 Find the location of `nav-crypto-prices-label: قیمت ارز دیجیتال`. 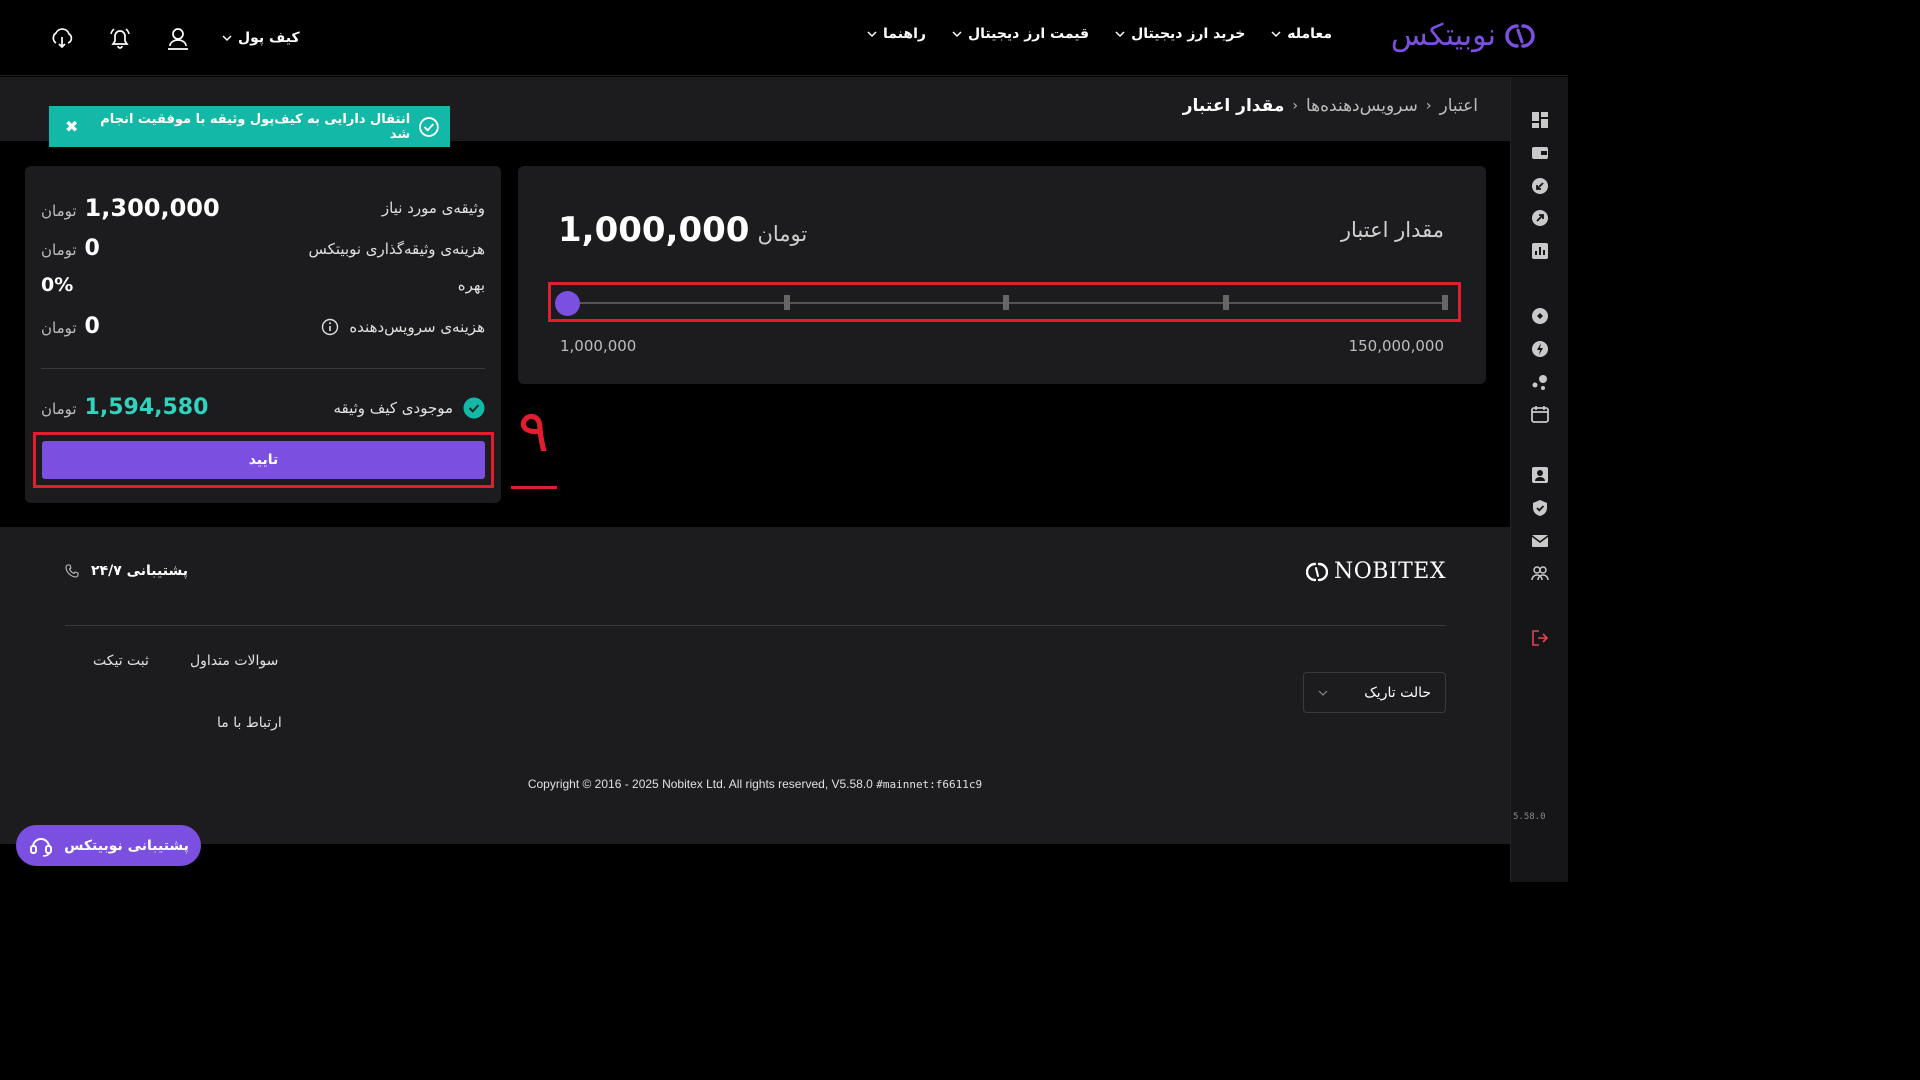

nav-crypto-prices-label: قیمت ارز دیجیتال is located at coordinates (1028, 34).